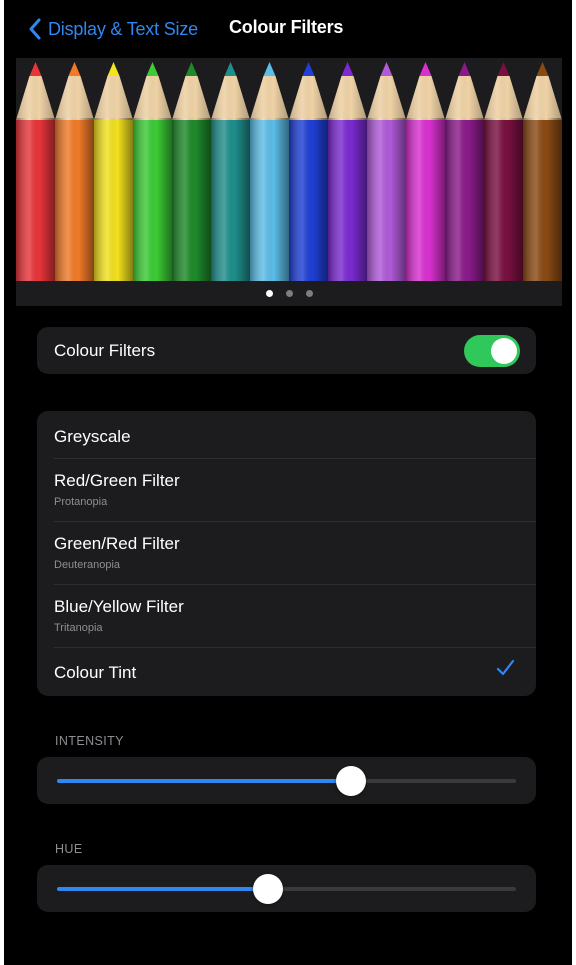  Describe the element at coordinates (286, 350) in the screenshot. I see `colour-filters-toggle-group: Colour Filters` at that location.